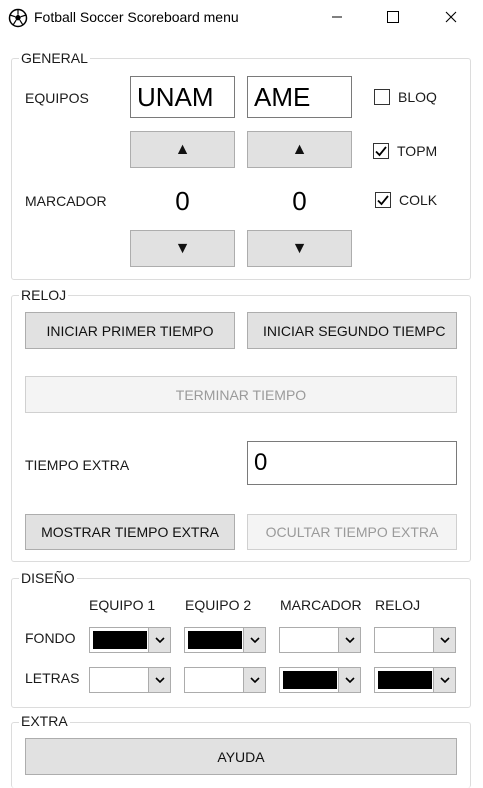 The width and height of the screenshot is (483, 788). Describe the element at coordinates (77, 465) in the screenshot. I see `extra-time-label: TIEMPO EXTRA` at that location.